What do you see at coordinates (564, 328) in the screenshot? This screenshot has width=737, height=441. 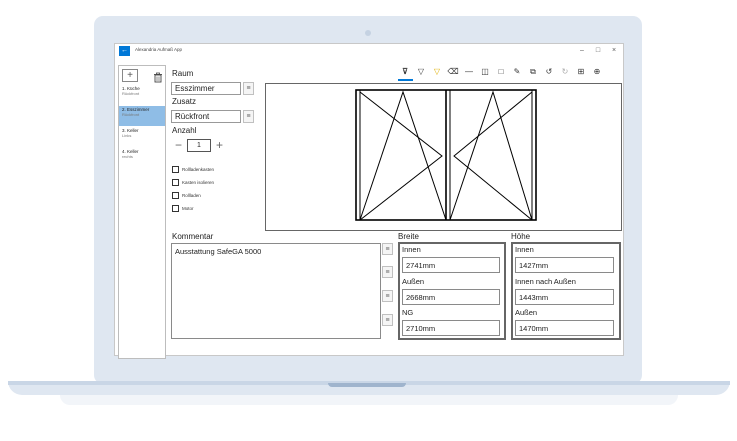 I see `hoehe-aussen-input: 1470mm` at bounding box center [564, 328].